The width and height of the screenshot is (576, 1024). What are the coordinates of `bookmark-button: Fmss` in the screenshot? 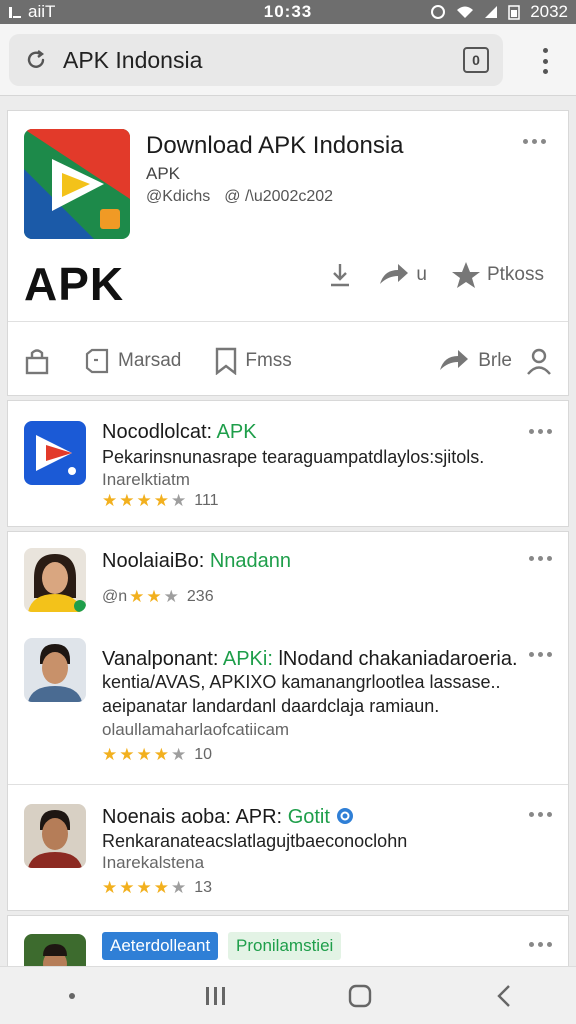 It's located at (253, 361).